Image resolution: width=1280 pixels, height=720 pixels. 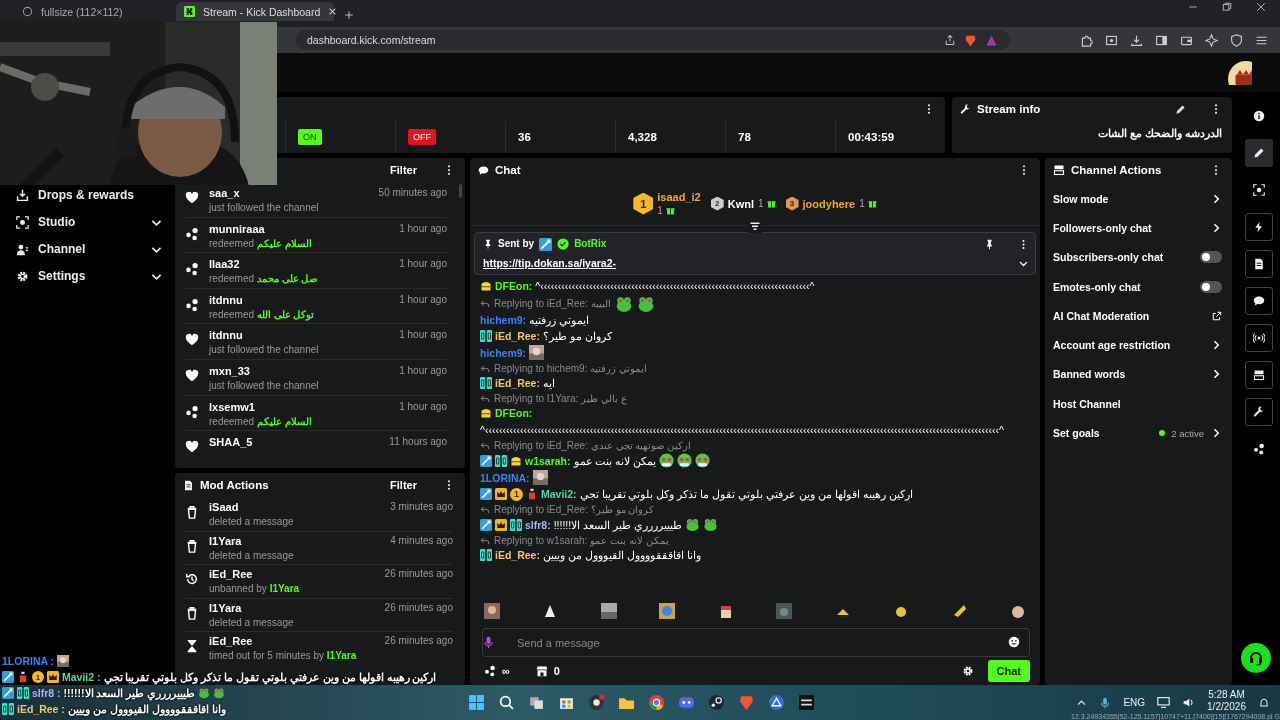 I want to click on document-icon, so click(x=188, y=485).